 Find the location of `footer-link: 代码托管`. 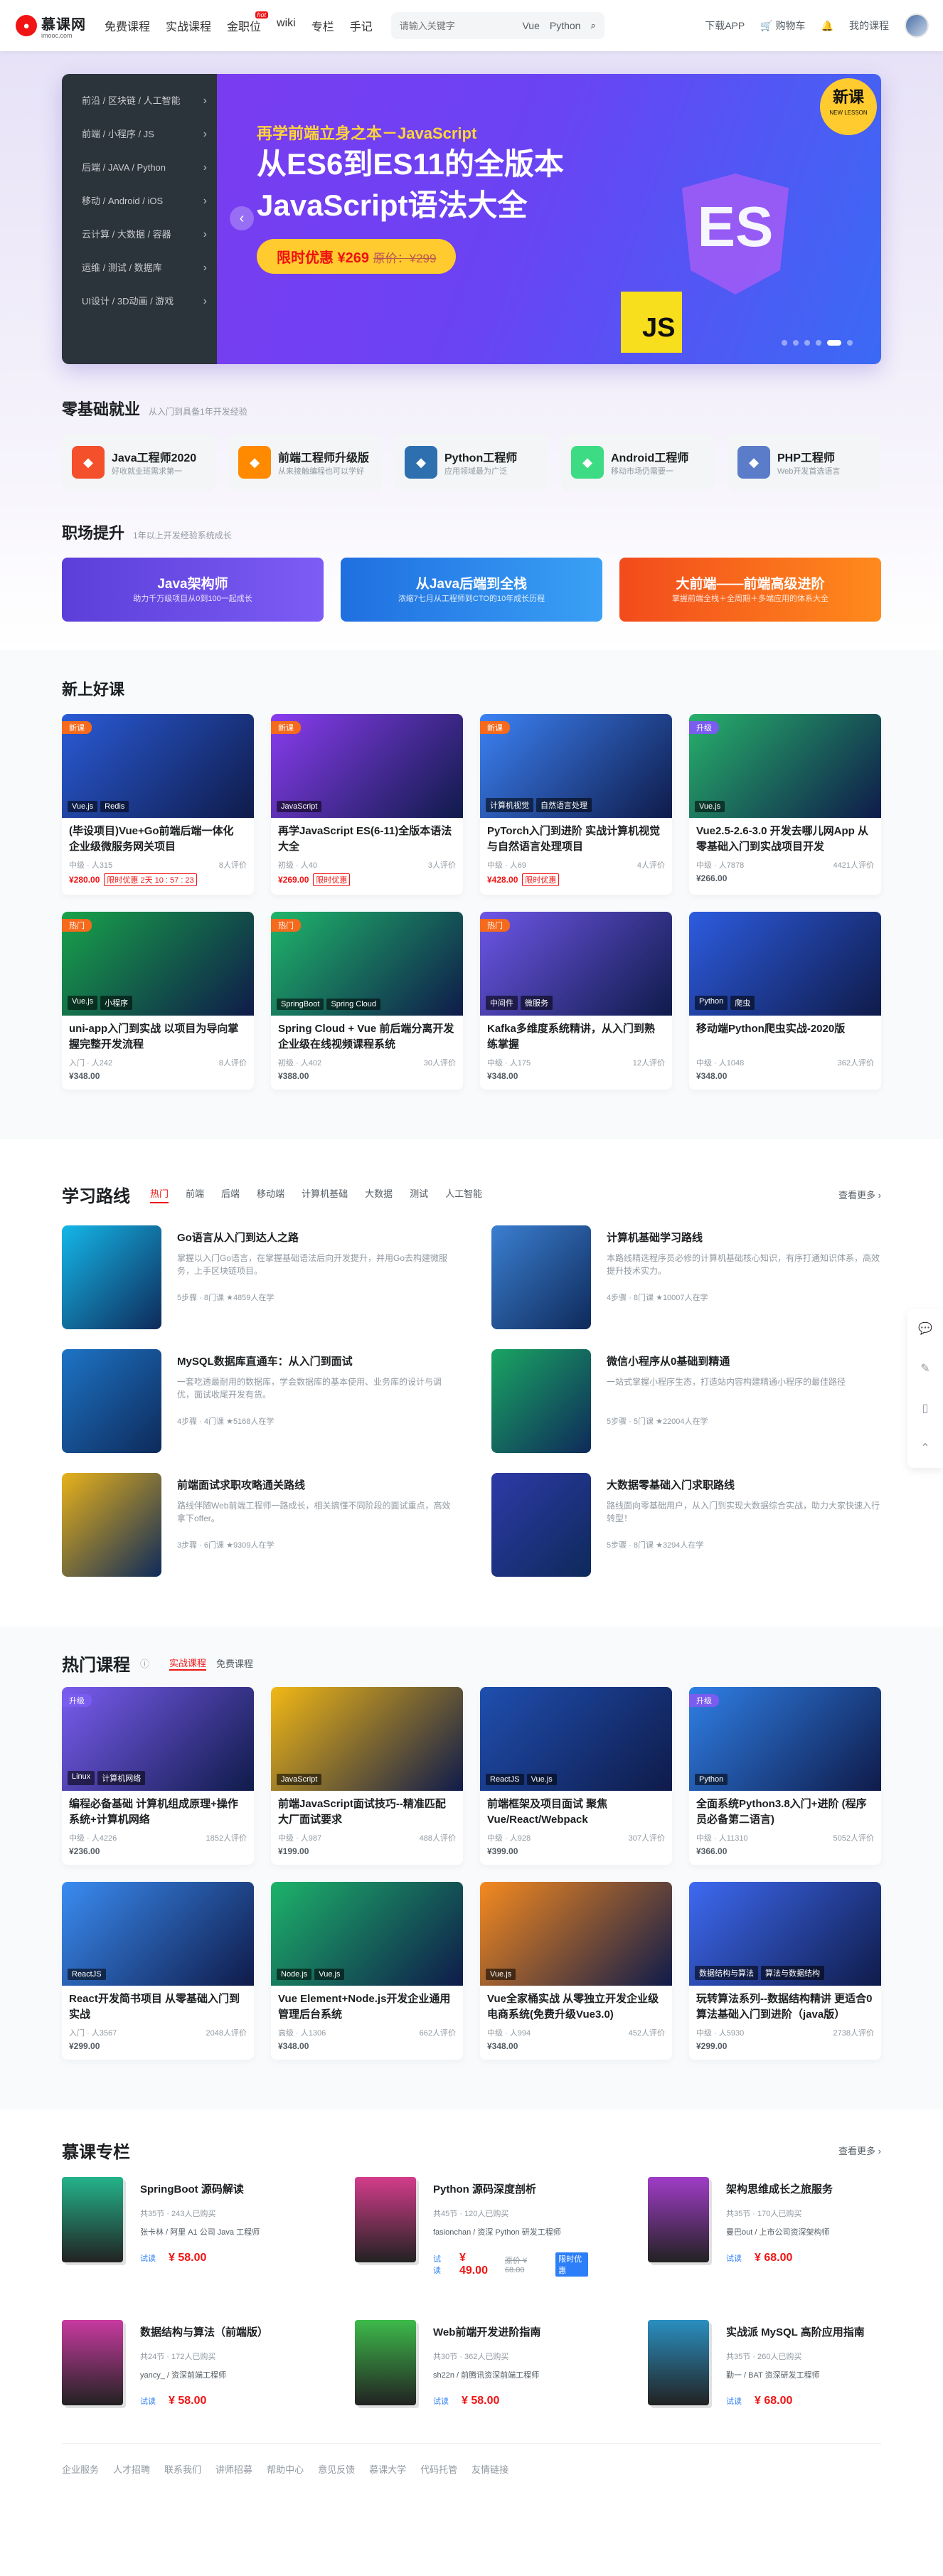

footer-link: 代码托管 is located at coordinates (438, 2469).